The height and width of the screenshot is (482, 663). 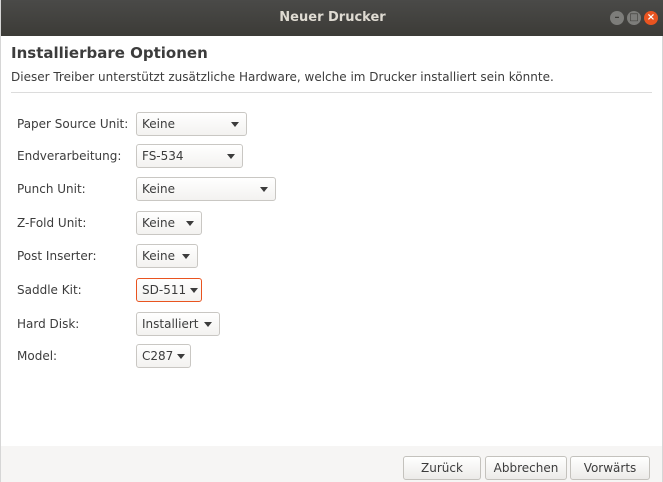 I want to click on post-inserter-dropdown: Keine, so click(x=167, y=256).